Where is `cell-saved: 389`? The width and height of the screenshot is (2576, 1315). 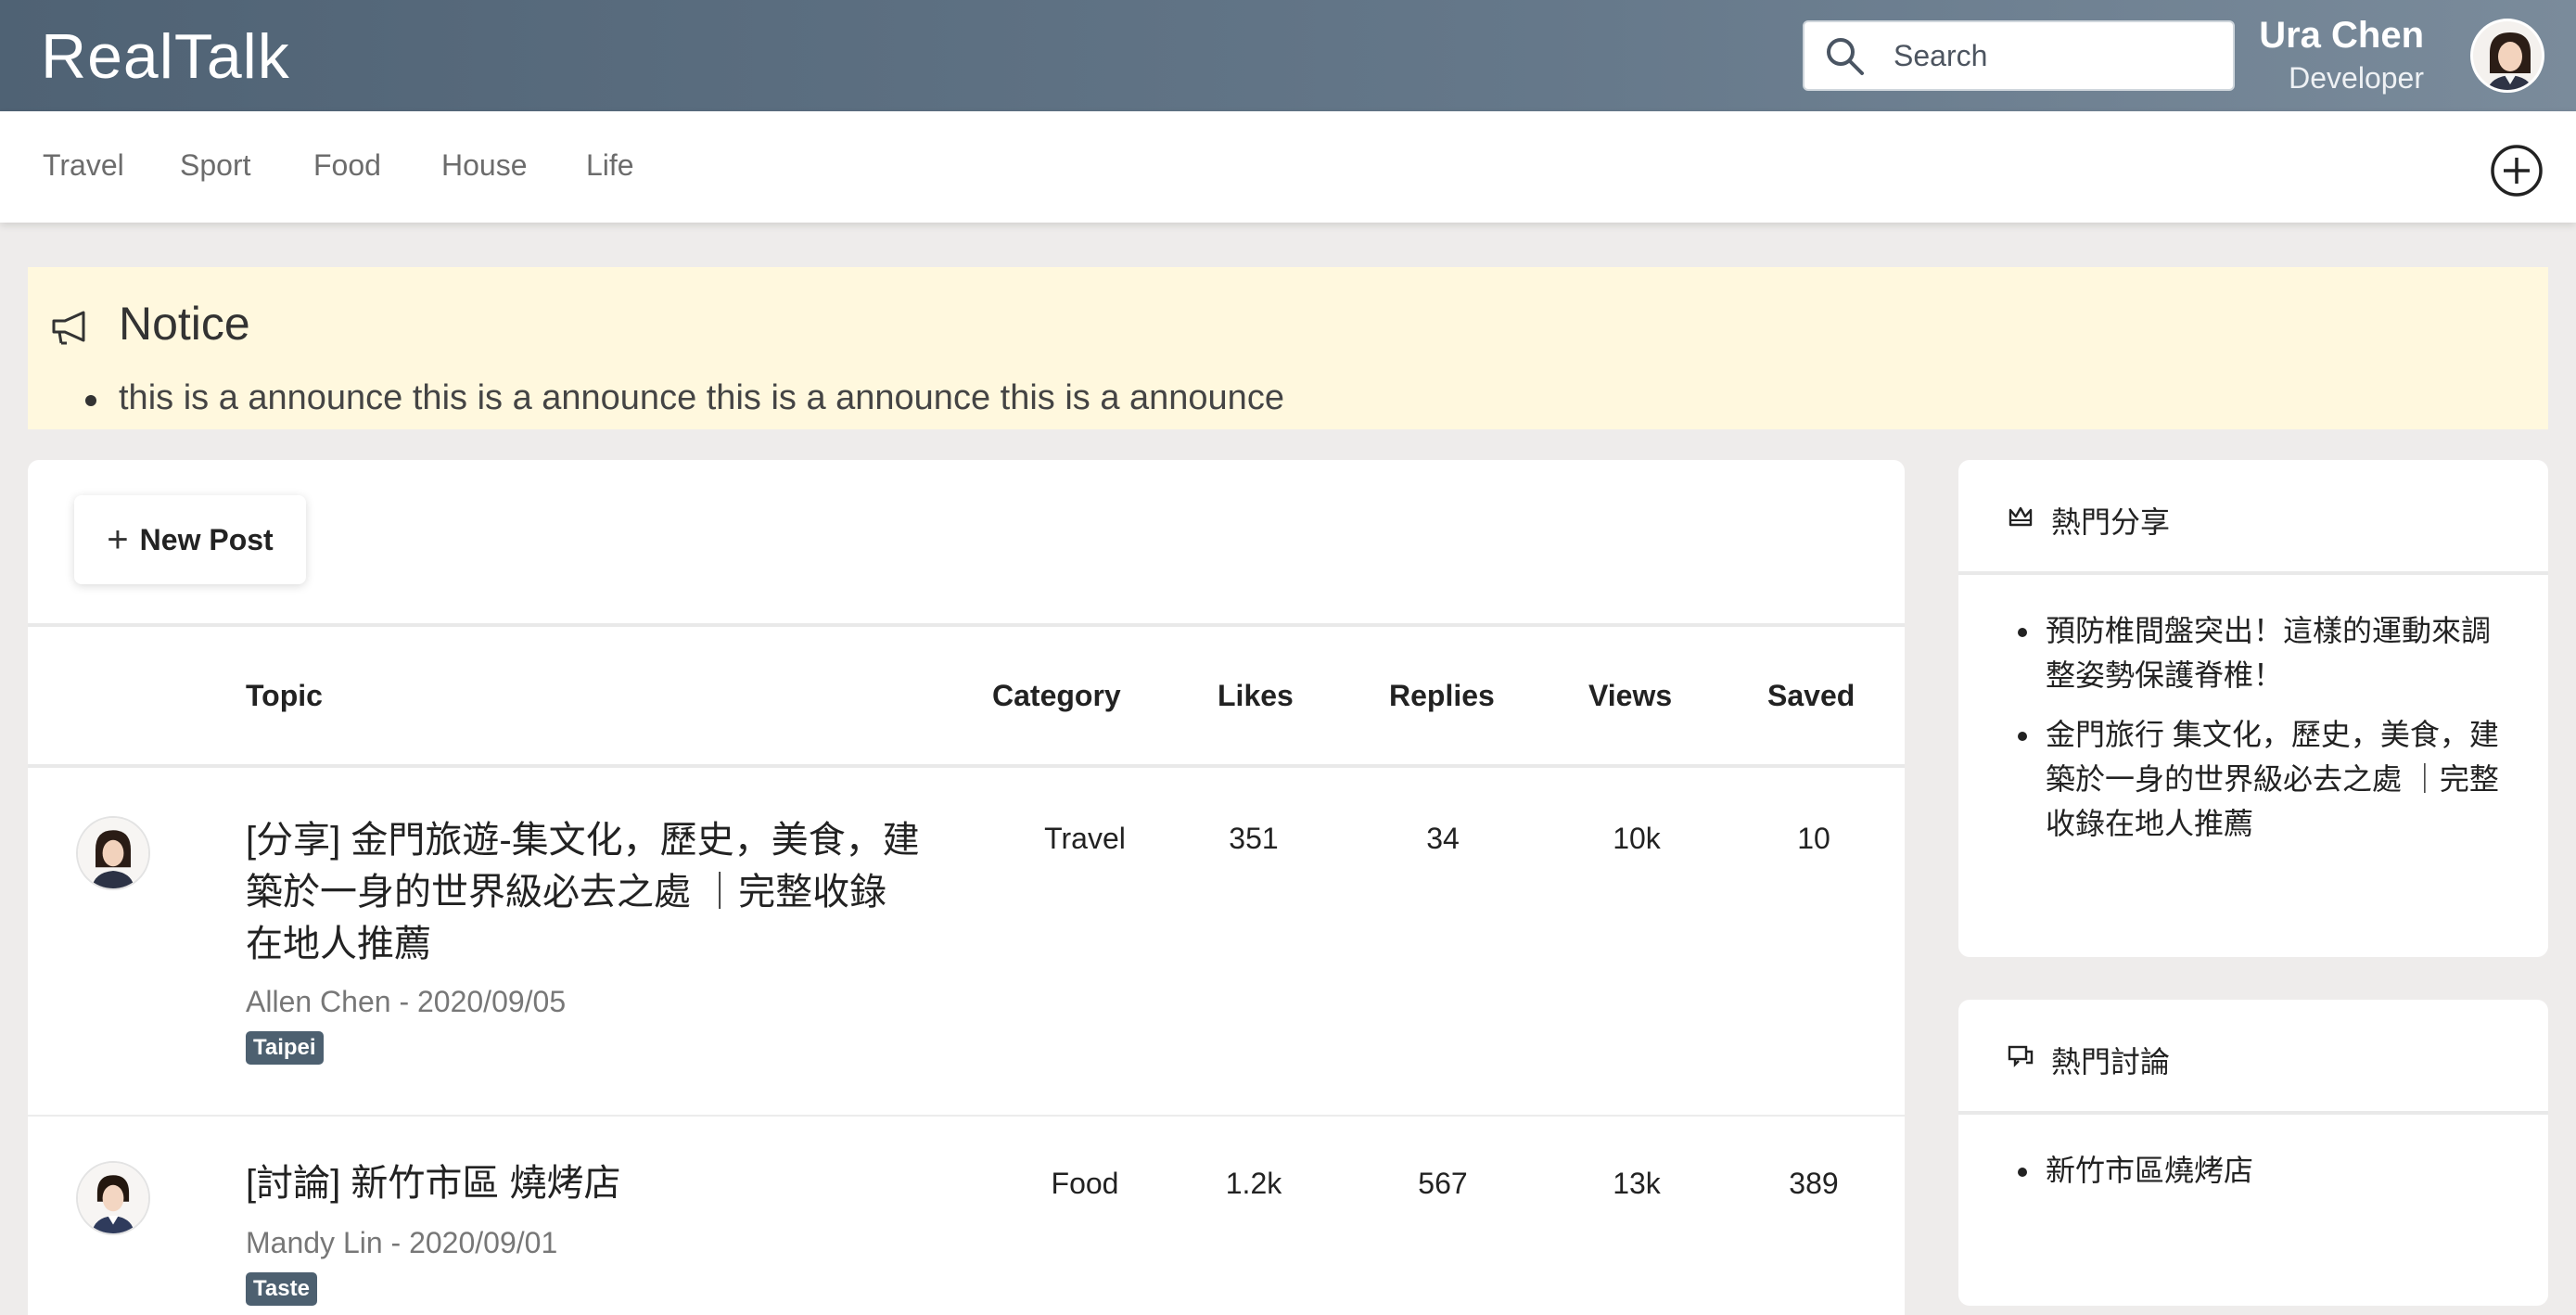
cell-saved: 389 is located at coordinates (1814, 1183).